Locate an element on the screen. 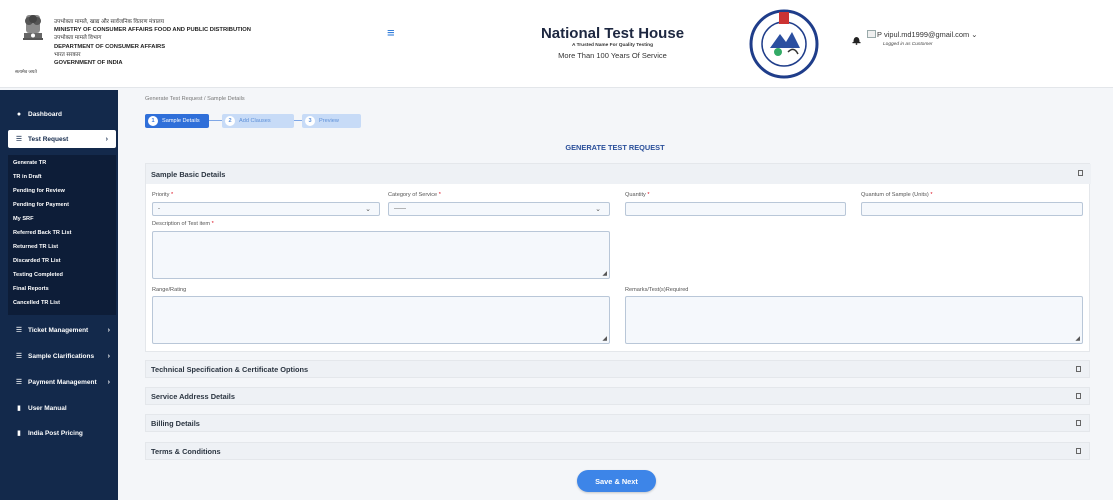 This screenshot has width=1113, height=500. section-billing-details: Billing Details is located at coordinates (617, 423).